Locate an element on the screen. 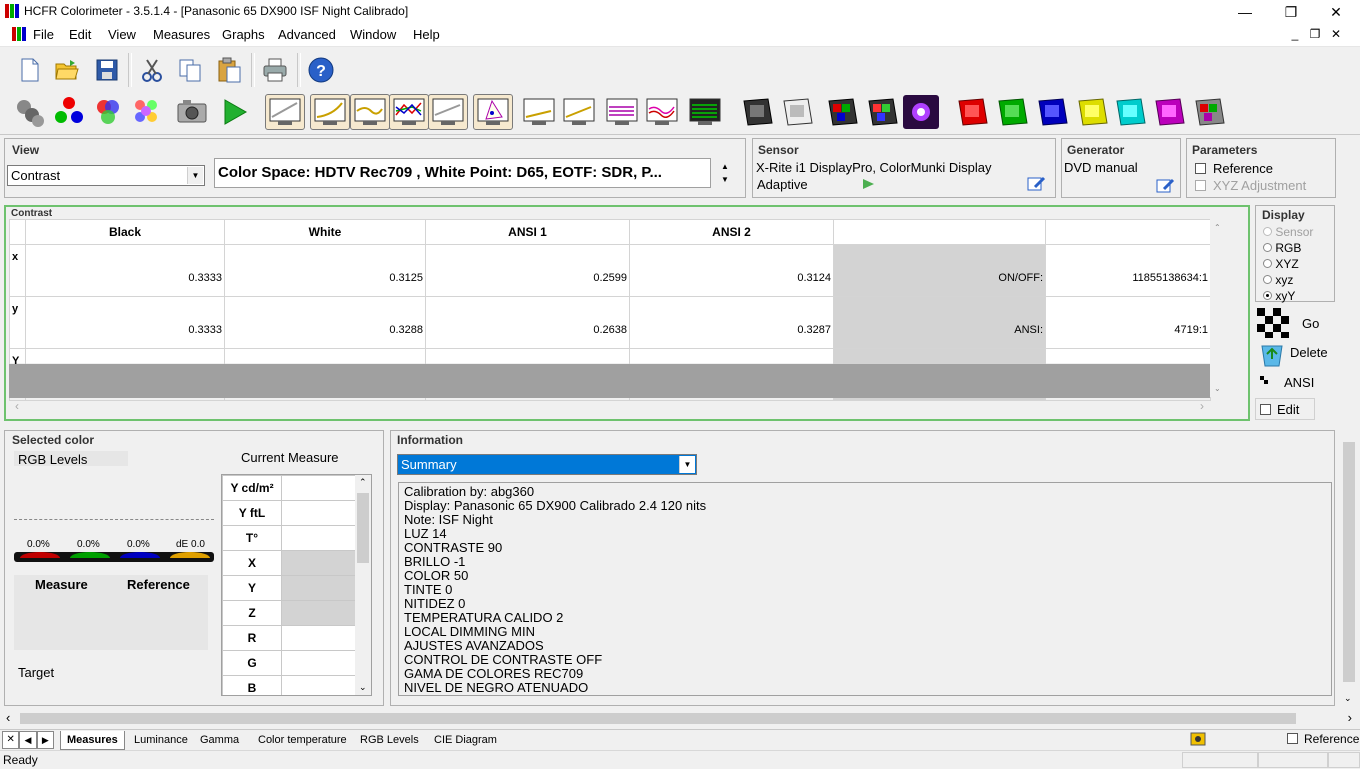  edit-toggle: Edit is located at coordinates (1285, 409).